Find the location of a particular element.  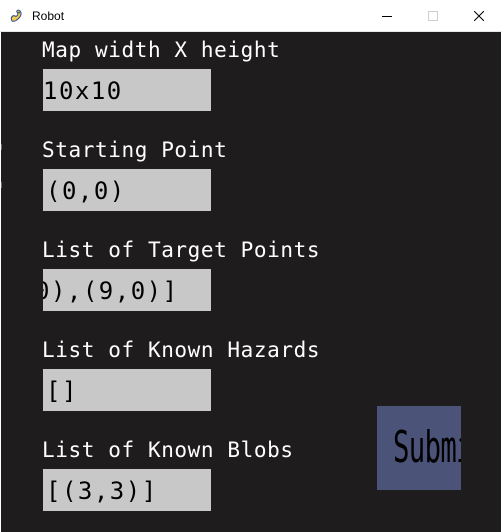

maximize-button is located at coordinates (433, 15).